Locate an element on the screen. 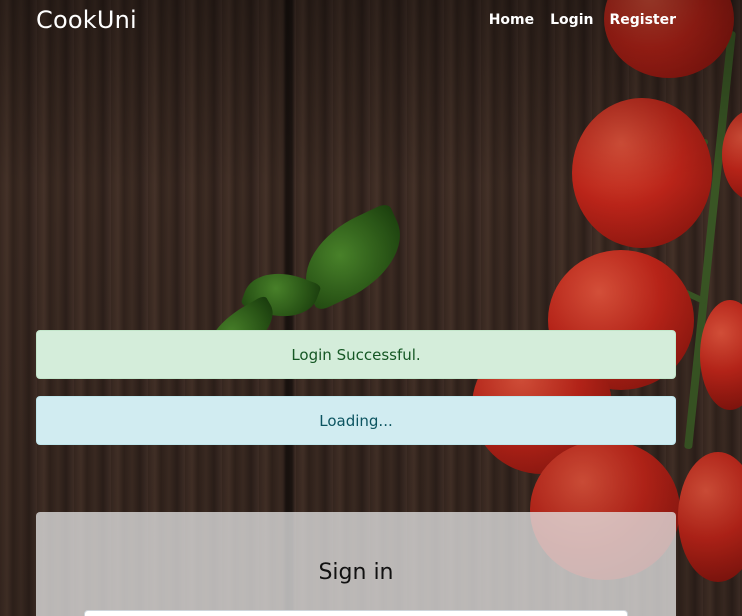 This screenshot has height=616, width=742. nav-links: Home Login Register is located at coordinates (582, 20).